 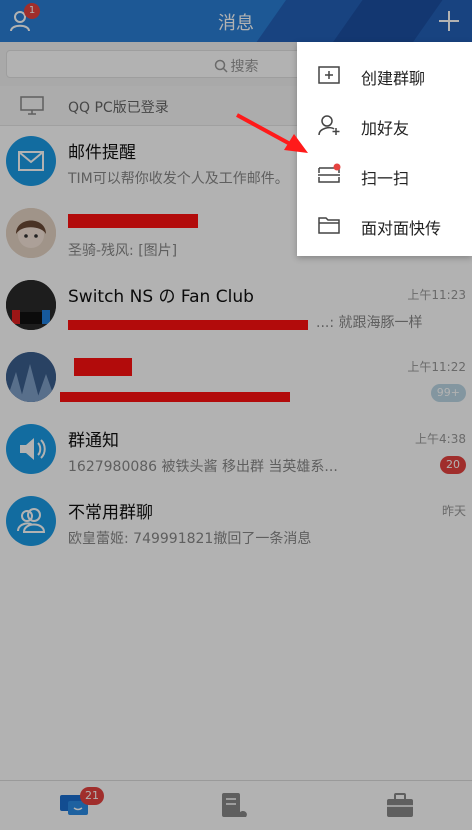 I want to click on scan-icon, so click(x=329, y=175).